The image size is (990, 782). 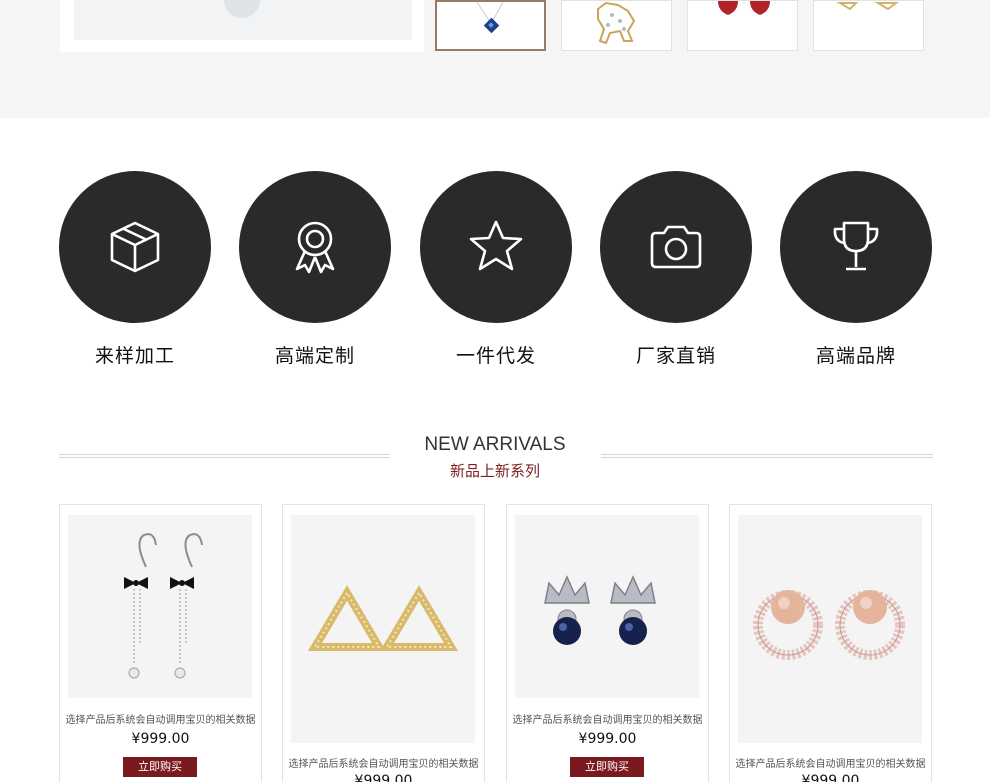 What do you see at coordinates (490, 25) in the screenshot?
I see `thumbnail-cube-necklace` at bounding box center [490, 25].